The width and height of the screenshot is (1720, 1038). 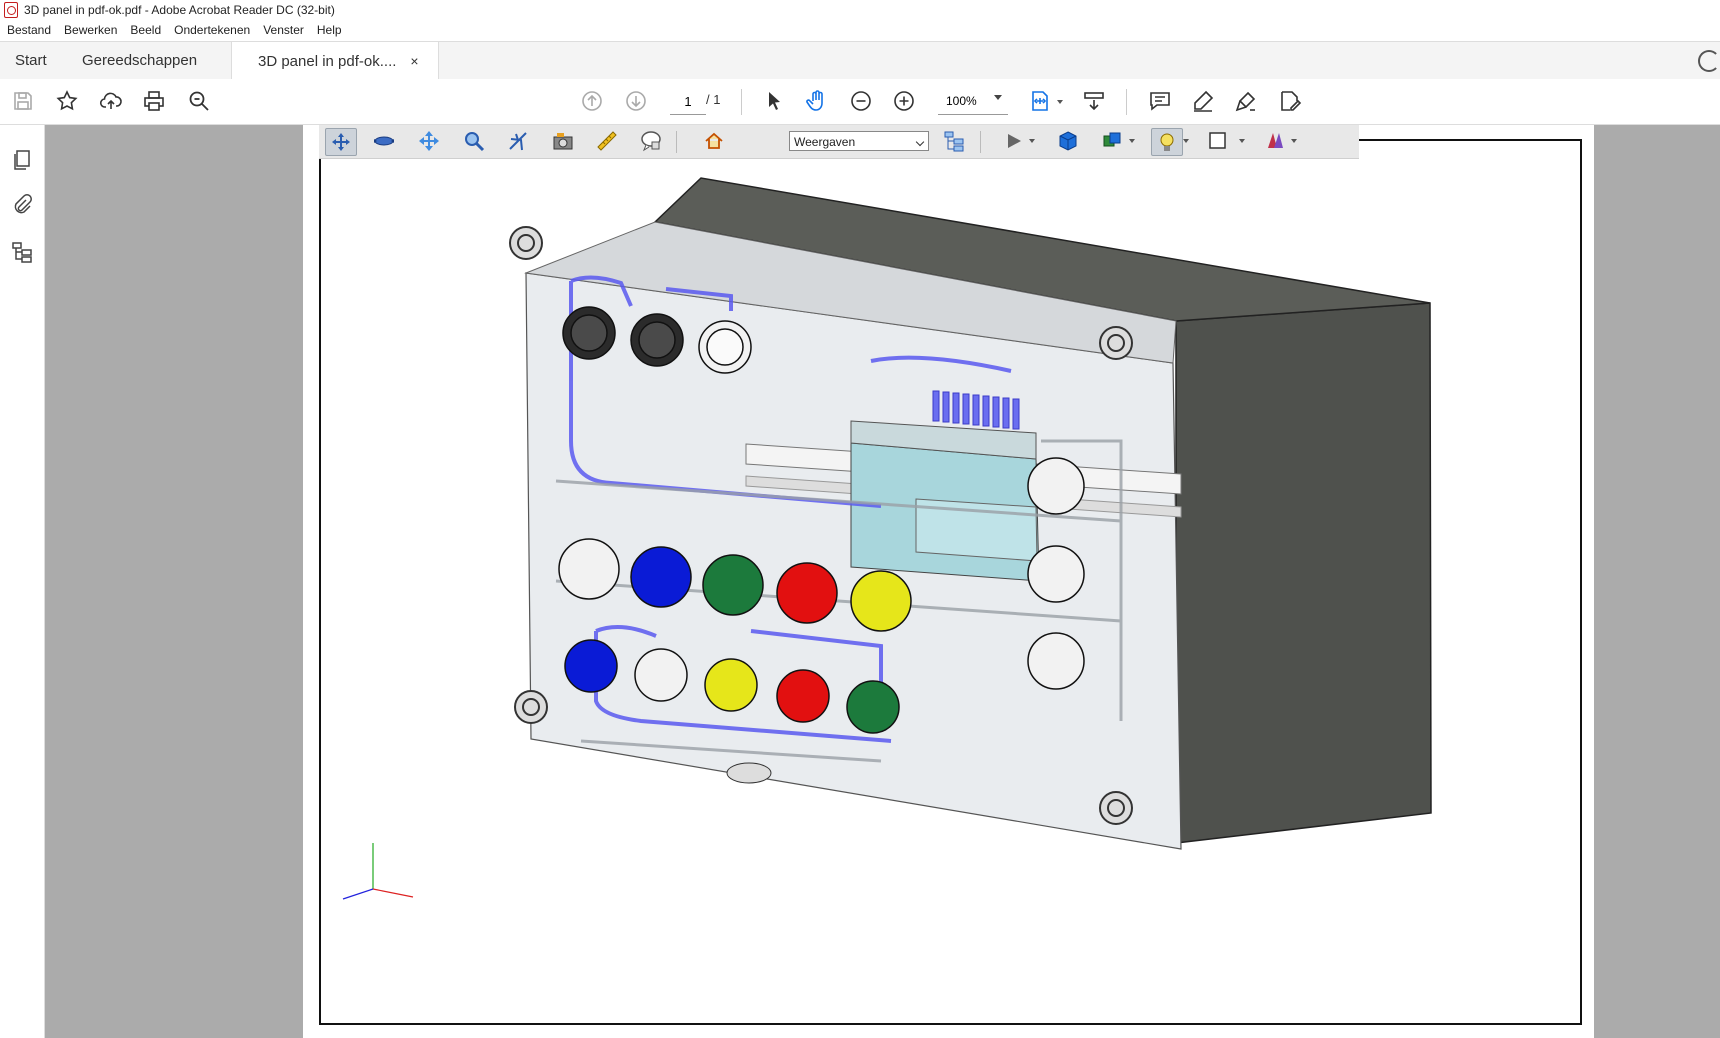 I want to click on tab-start: Start, so click(x=31, y=60).